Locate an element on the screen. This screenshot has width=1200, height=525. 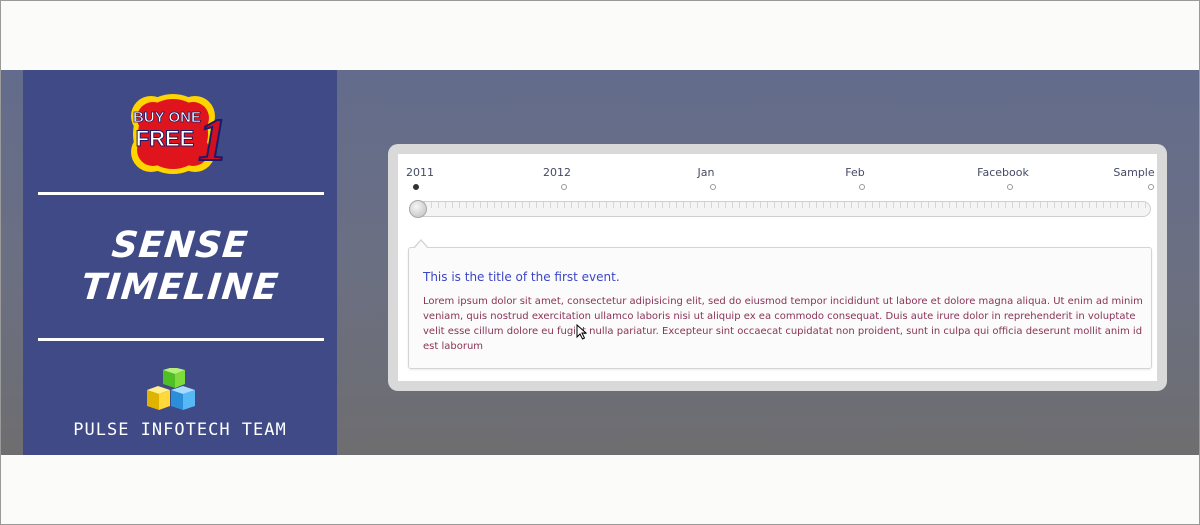
divider-bottom is located at coordinates (181, 339).